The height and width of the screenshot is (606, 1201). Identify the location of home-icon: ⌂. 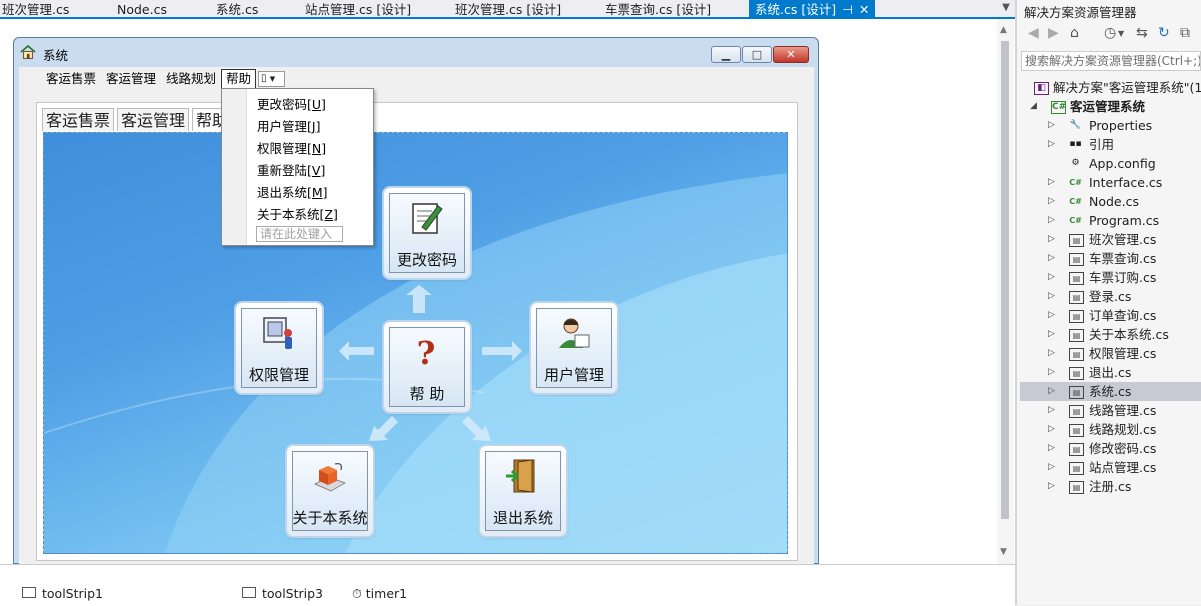
(1074, 33).